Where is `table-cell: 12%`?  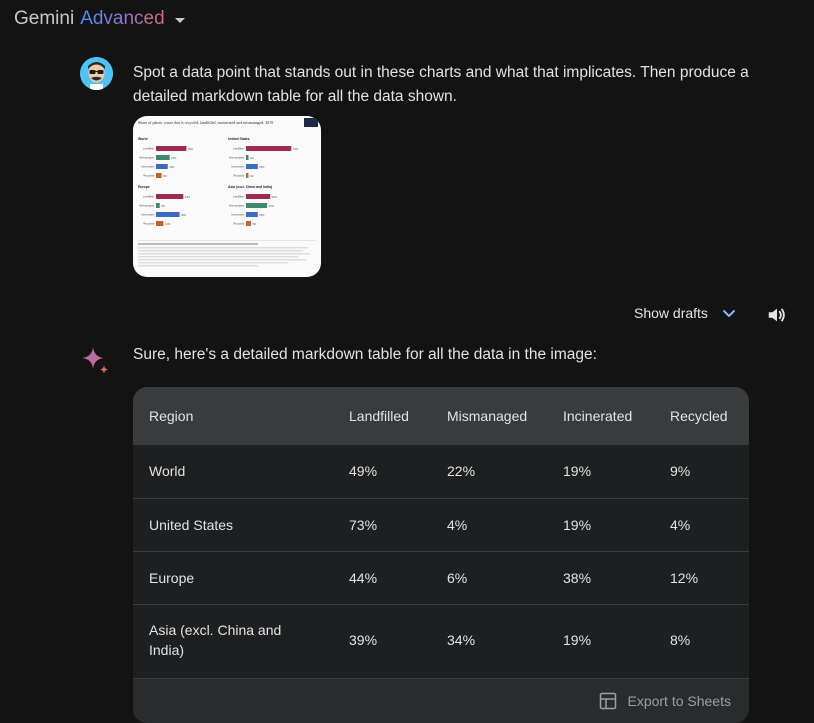
table-cell: 12% is located at coordinates (684, 577).